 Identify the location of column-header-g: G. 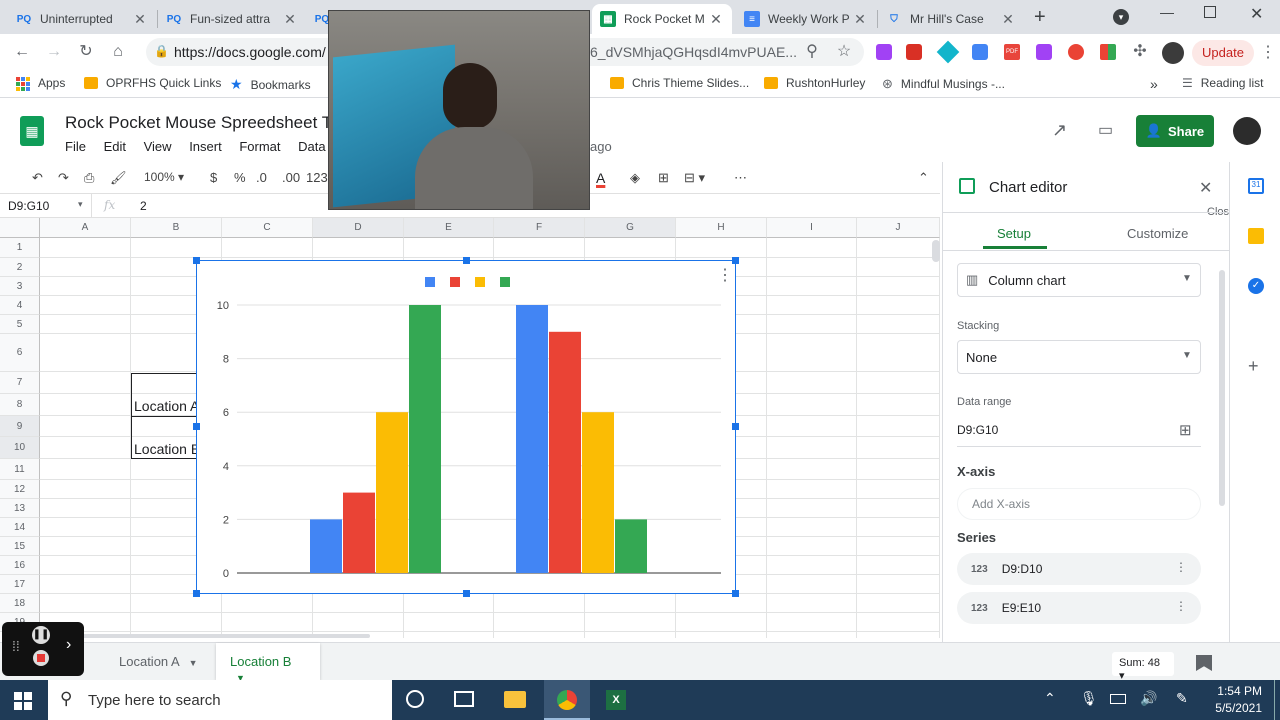
(630, 228).